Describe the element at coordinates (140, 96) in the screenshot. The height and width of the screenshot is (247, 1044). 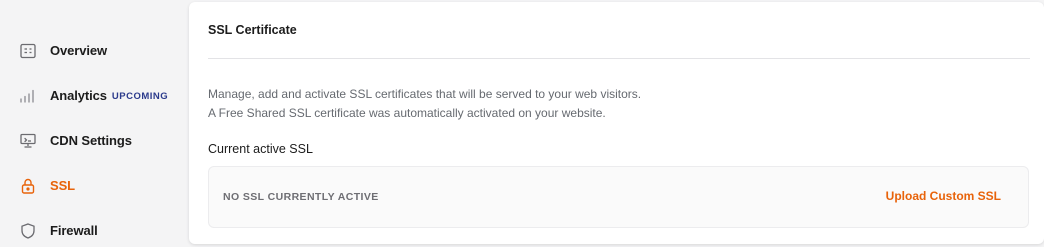
I see `upcoming-badge: UPCOMING` at that location.